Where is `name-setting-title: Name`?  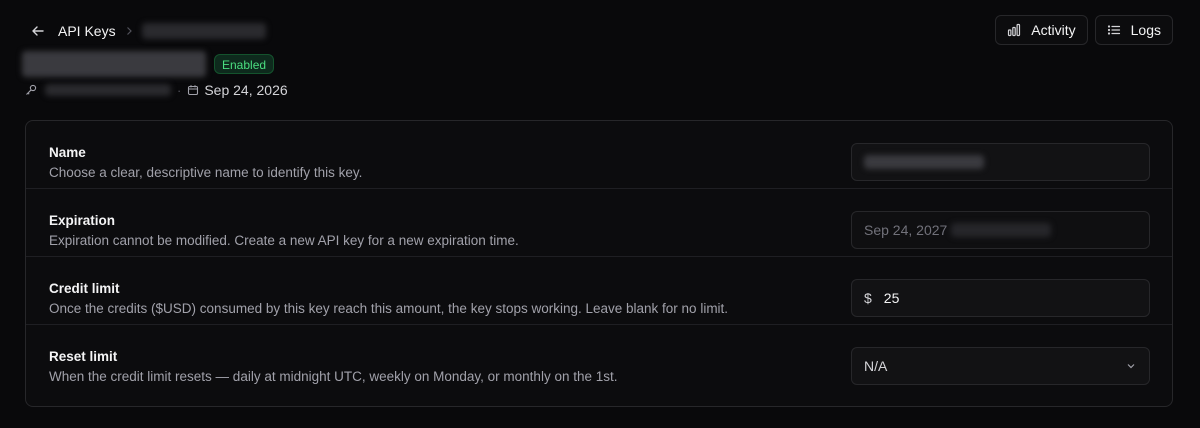 name-setting-title: Name is located at coordinates (67, 152).